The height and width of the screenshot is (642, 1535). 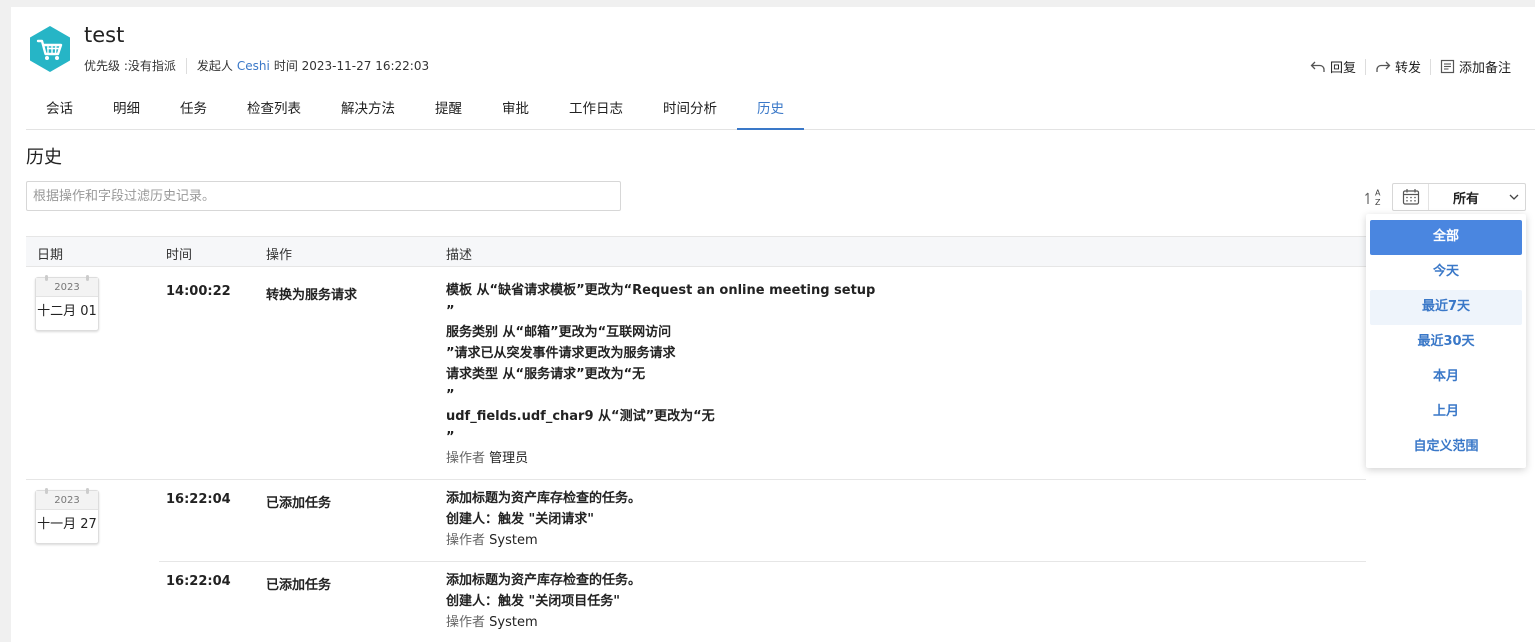 I want to click on date-range-dropdown: 全部 今天 最近7天 最近30天 本月 上月 自定义范围, so click(x=1446, y=341).